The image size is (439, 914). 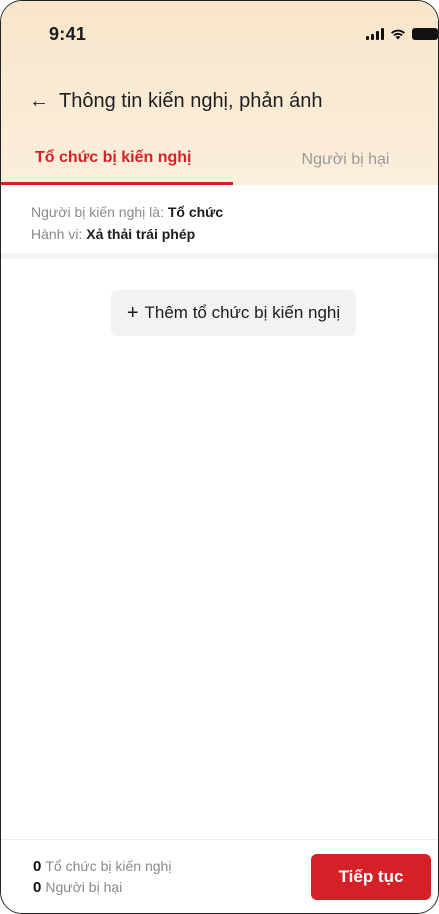 What do you see at coordinates (219, 36) in the screenshot?
I see `status-bar: 9:41` at bounding box center [219, 36].